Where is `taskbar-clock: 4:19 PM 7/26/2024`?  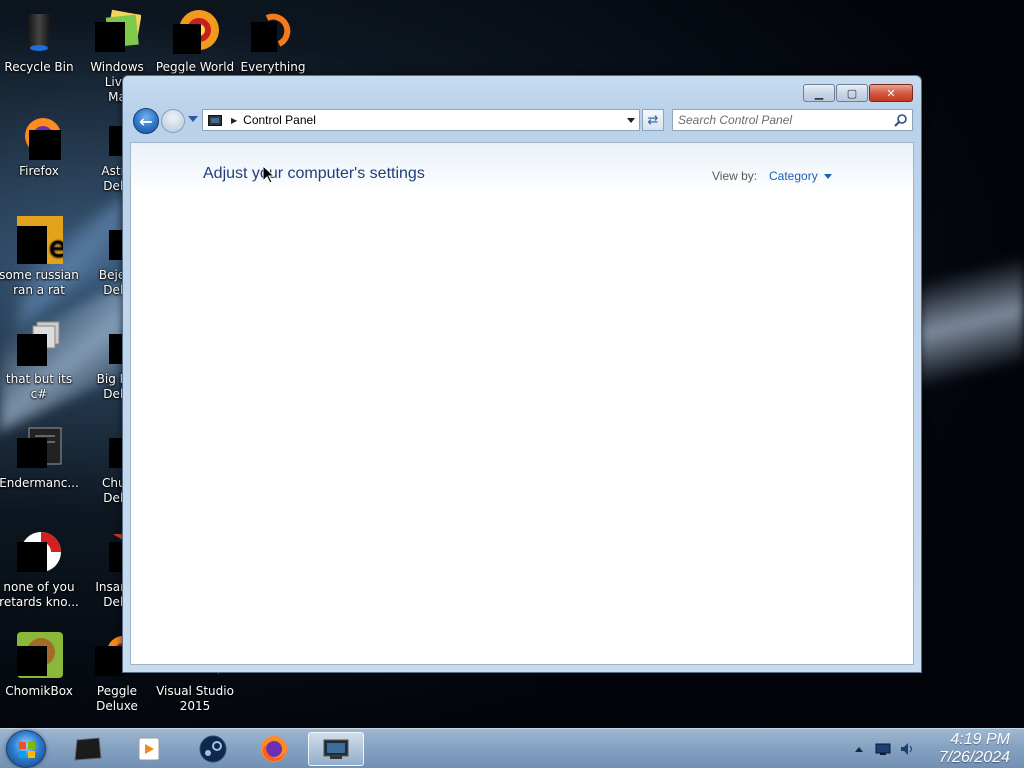 taskbar-clock: 4:19 PM 7/26/2024 is located at coordinates (974, 749).